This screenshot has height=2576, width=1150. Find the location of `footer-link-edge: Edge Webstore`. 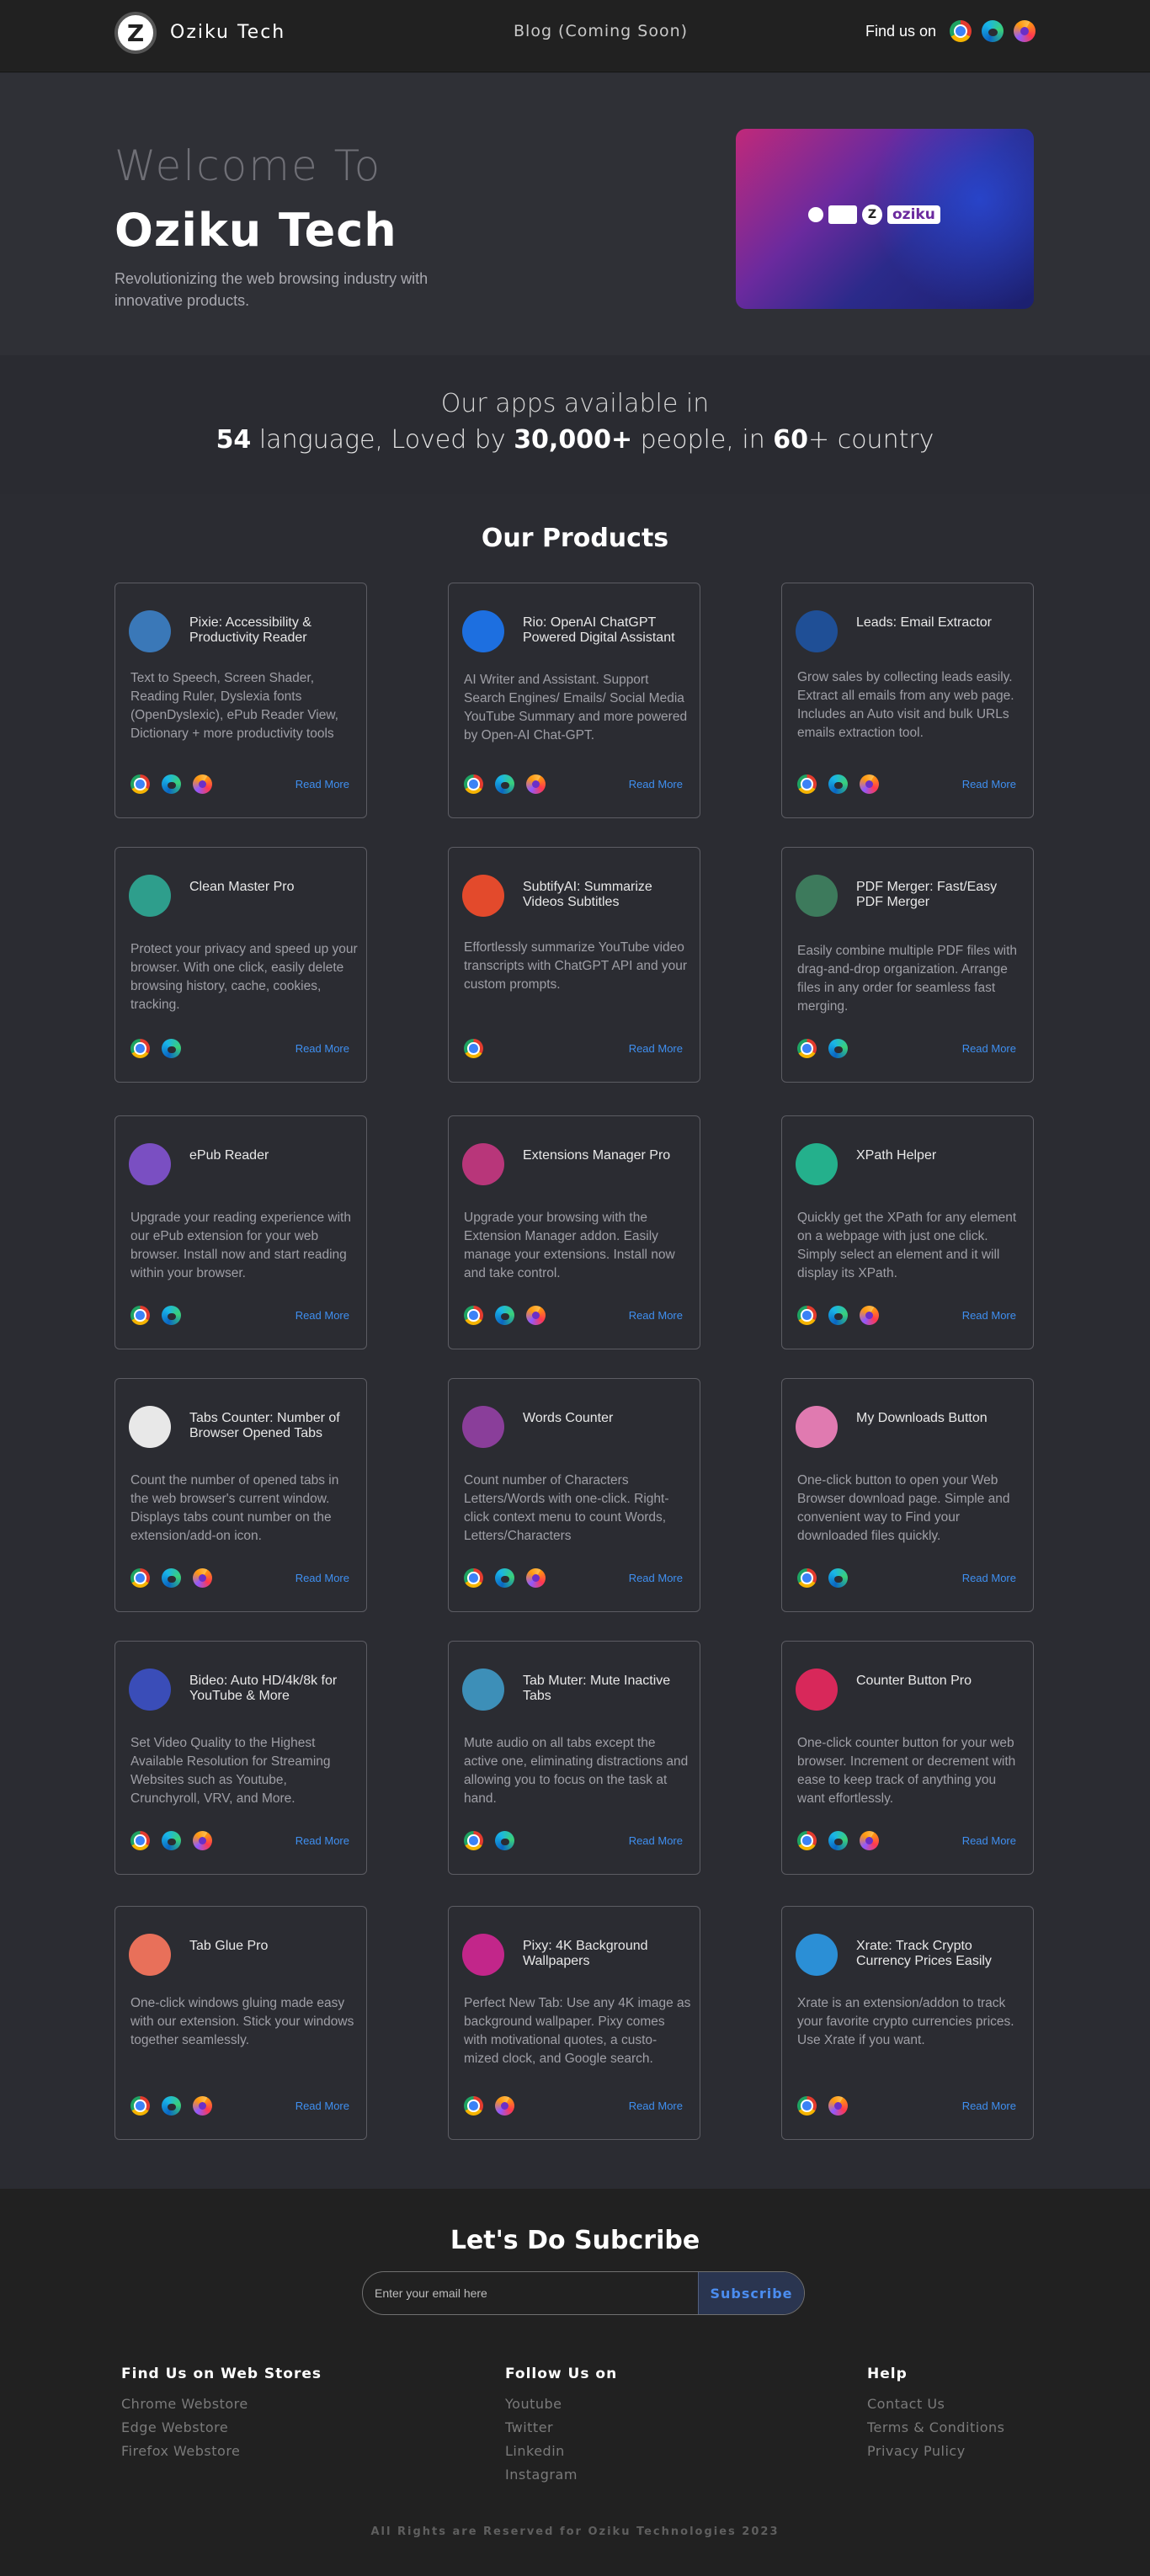

footer-link-edge: Edge Webstore is located at coordinates (221, 2427).